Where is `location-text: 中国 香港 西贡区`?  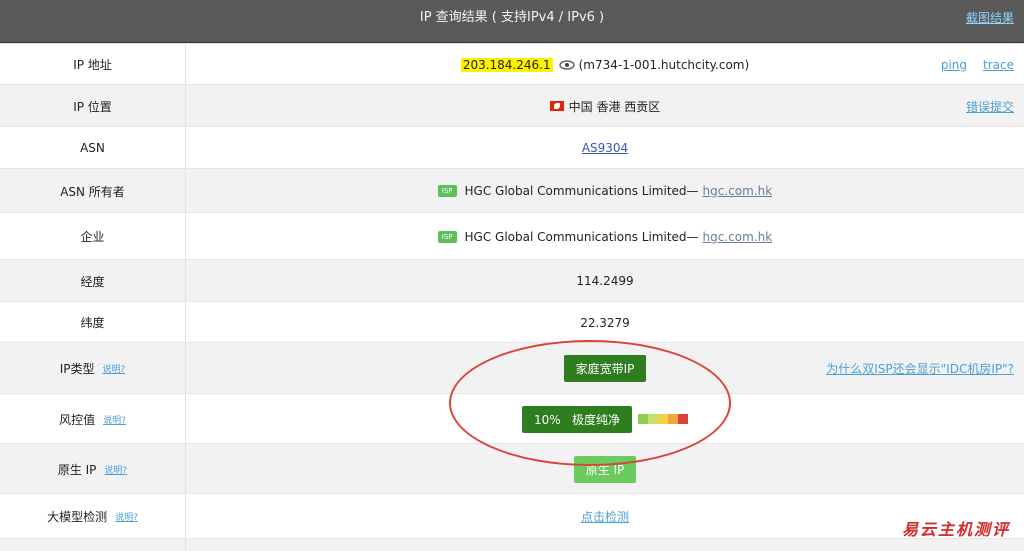 location-text: 中国 香港 西贡区 is located at coordinates (614, 106).